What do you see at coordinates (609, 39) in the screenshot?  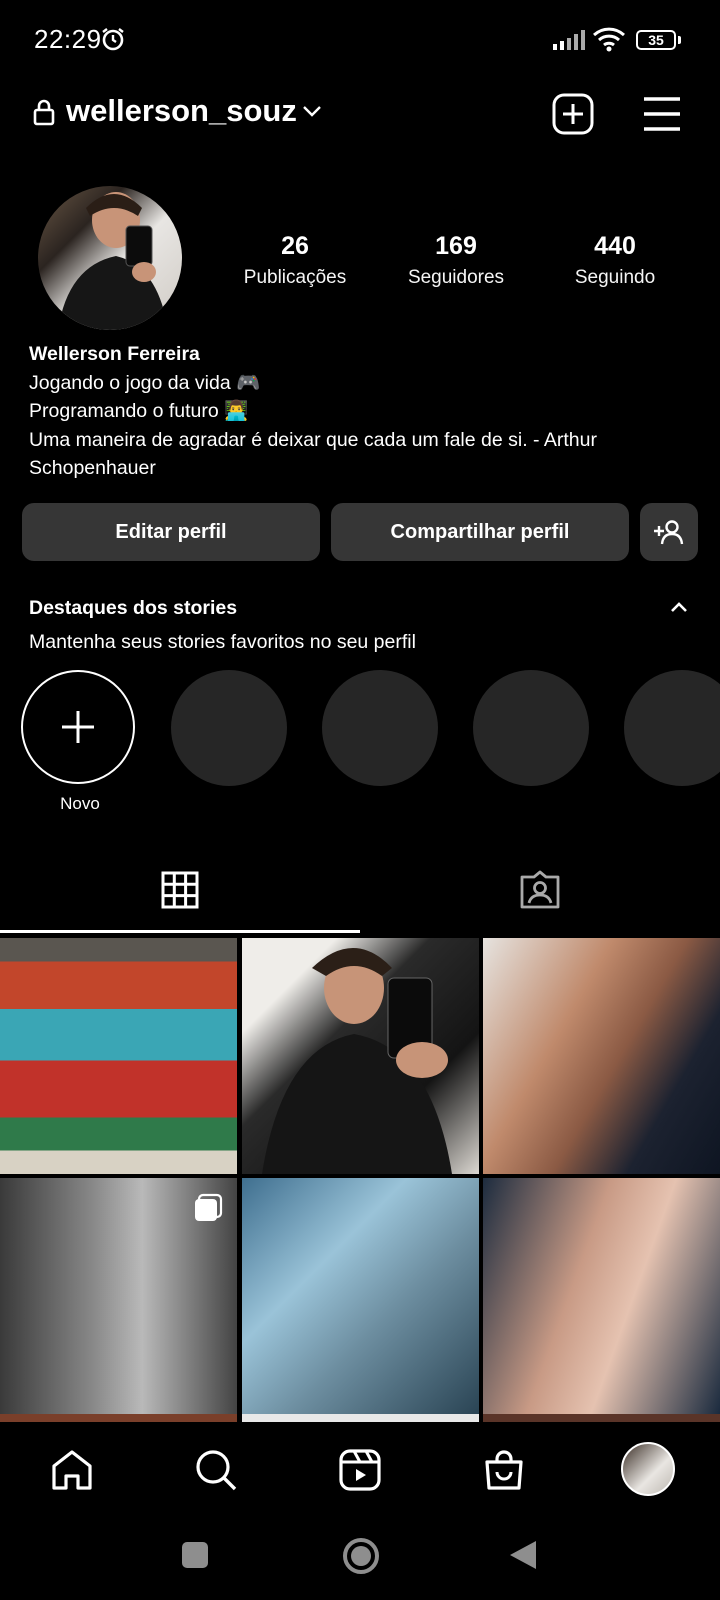 I see `wifi-icon` at bounding box center [609, 39].